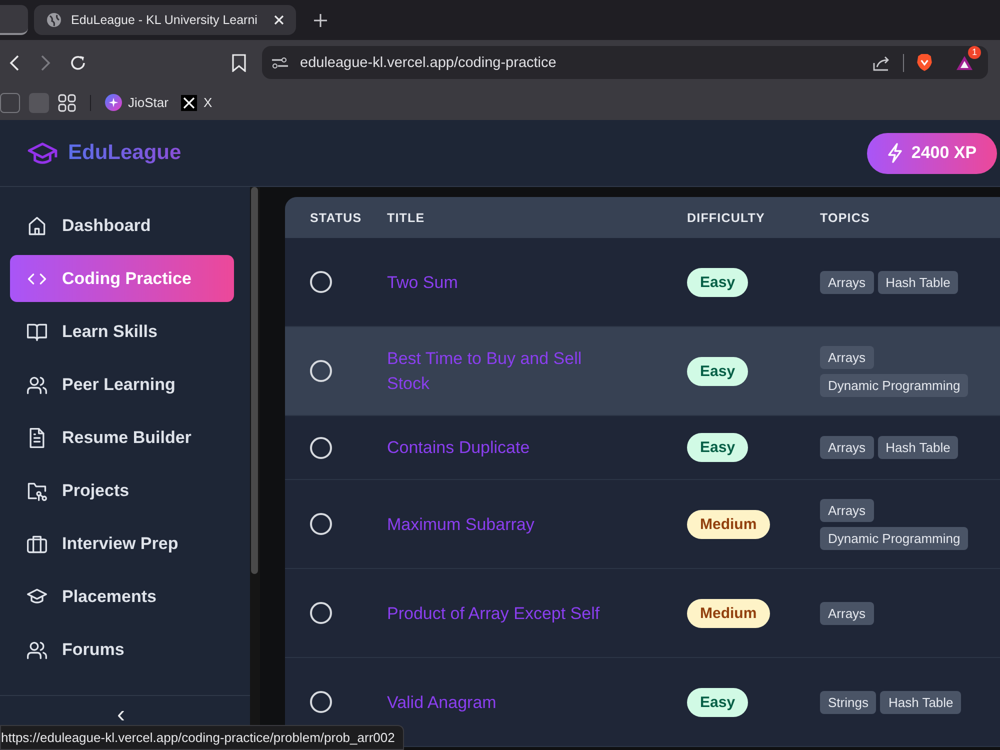 This screenshot has width=1000, height=750. I want to click on share-icon, so click(882, 62).